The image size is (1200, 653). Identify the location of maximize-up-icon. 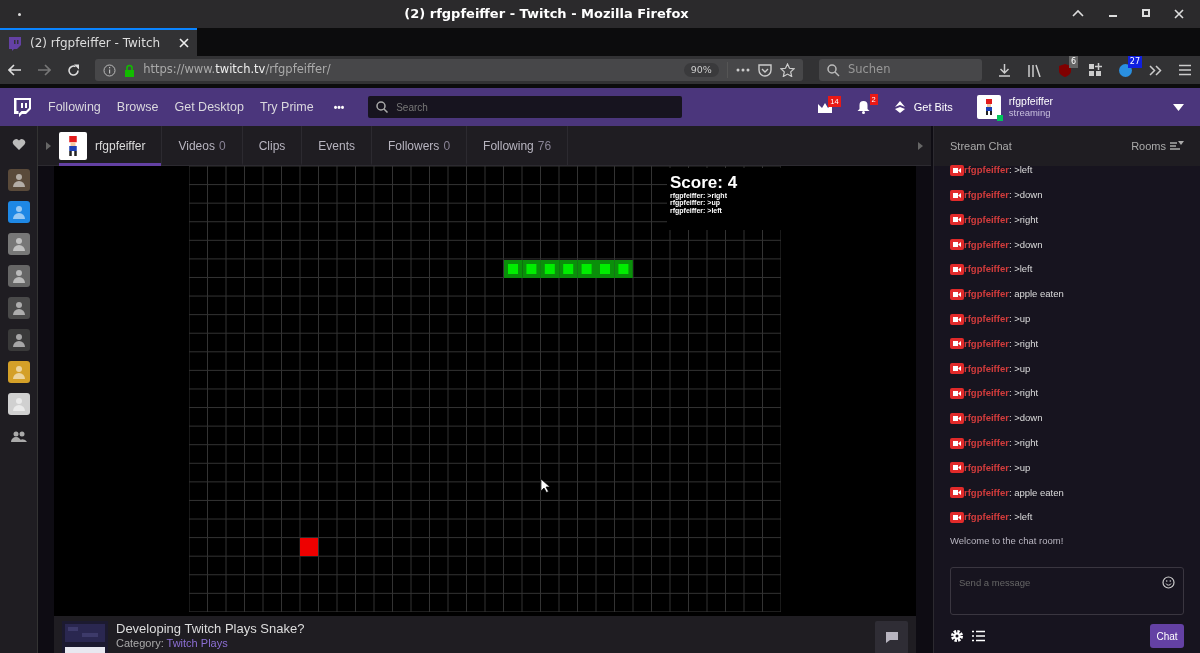
(1078, 13).